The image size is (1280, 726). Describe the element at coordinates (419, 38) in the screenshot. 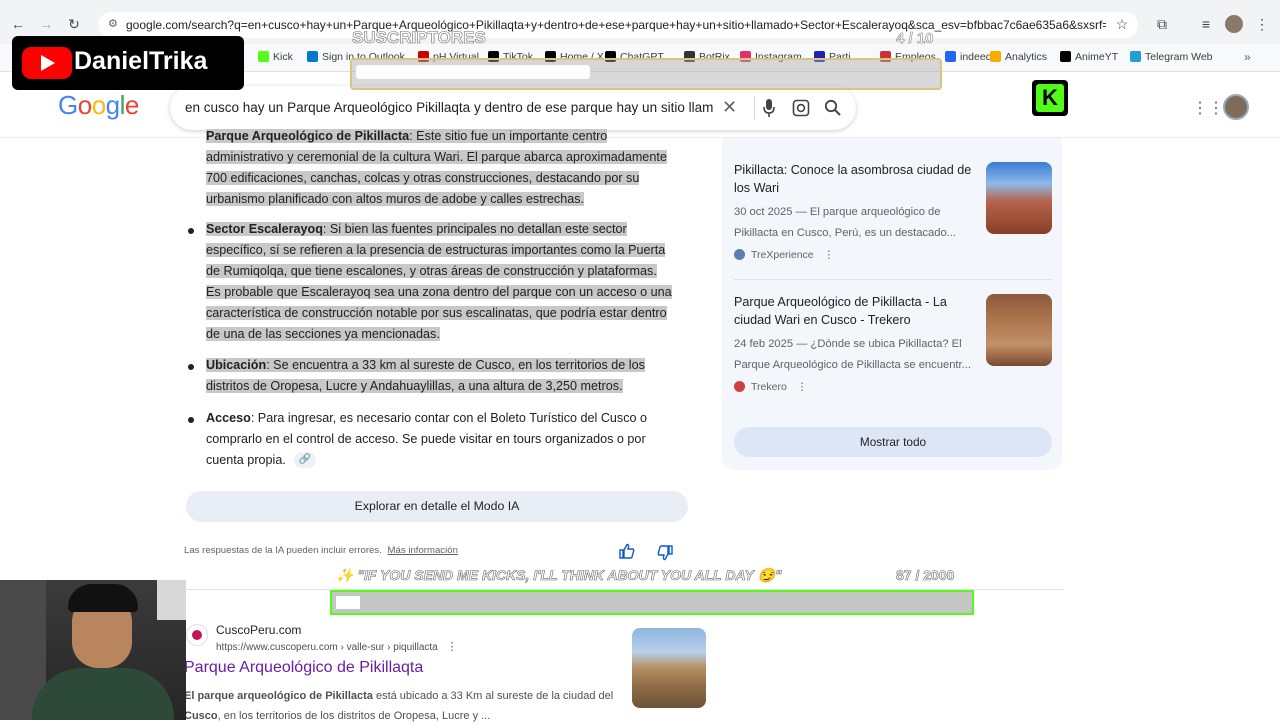

I see `subs-label: SUSCRIPTORES` at that location.